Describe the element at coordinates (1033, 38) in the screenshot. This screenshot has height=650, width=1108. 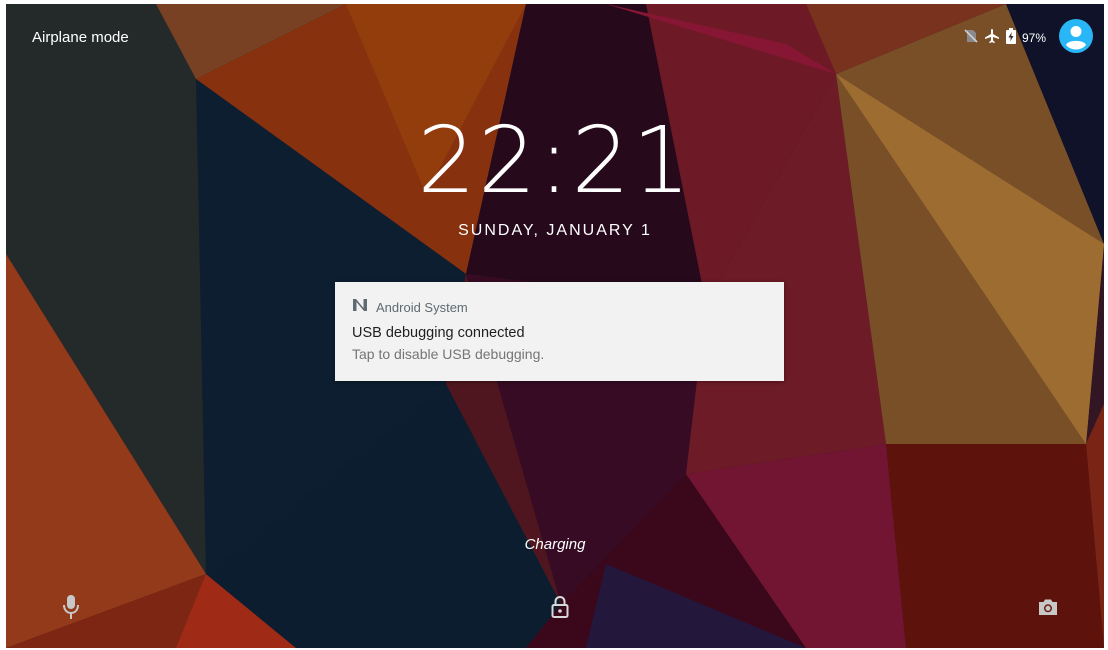
I see `battery-percent: 97%` at that location.